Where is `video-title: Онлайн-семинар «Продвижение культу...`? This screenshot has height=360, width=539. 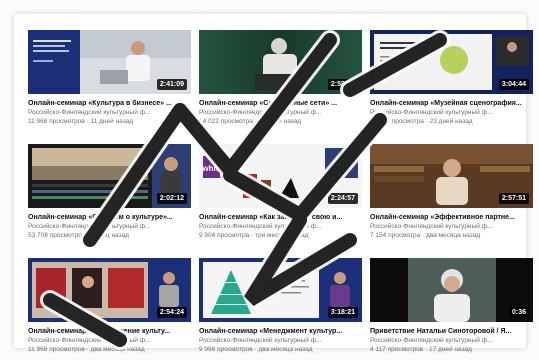 video-title: Онлайн-семинар «Продвижение культу... is located at coordinates (109, 331).